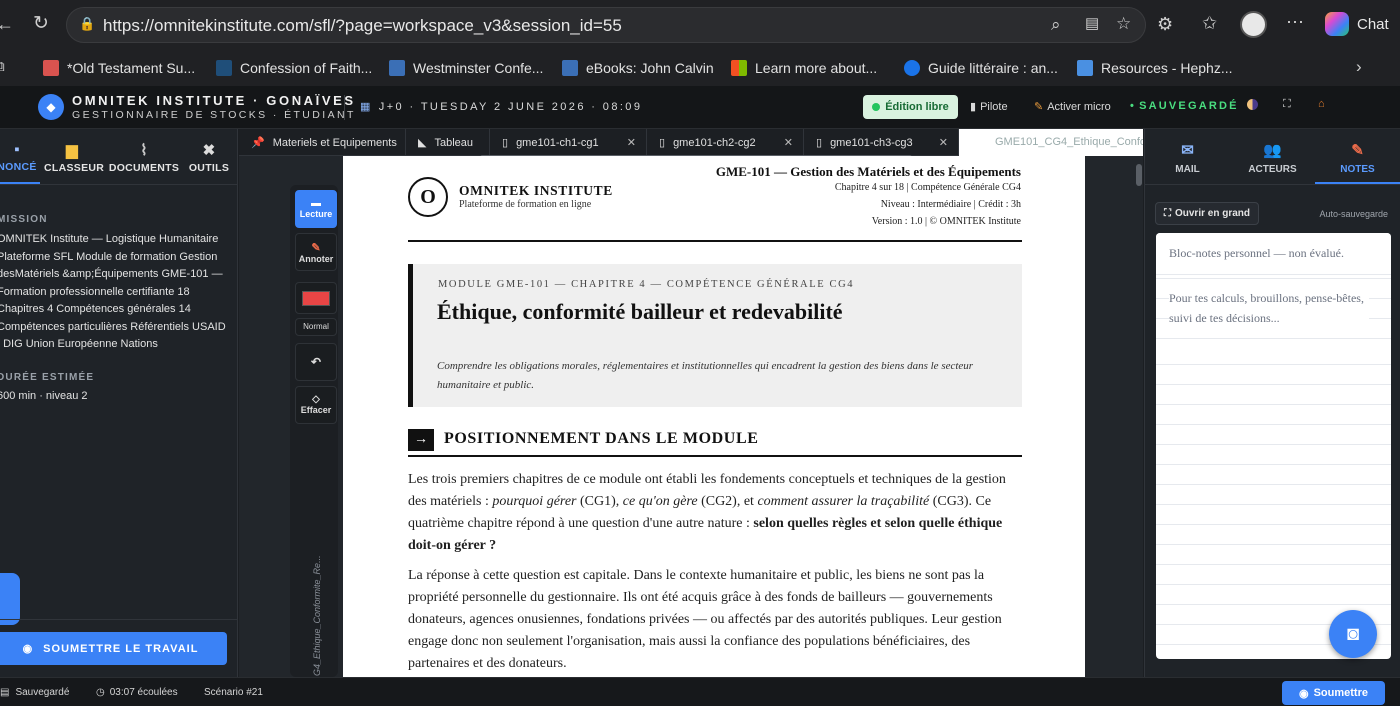 Image resolution: width=1400 pixels, height=706 pixels. I want to click on color-swatch, so click(316, 298).